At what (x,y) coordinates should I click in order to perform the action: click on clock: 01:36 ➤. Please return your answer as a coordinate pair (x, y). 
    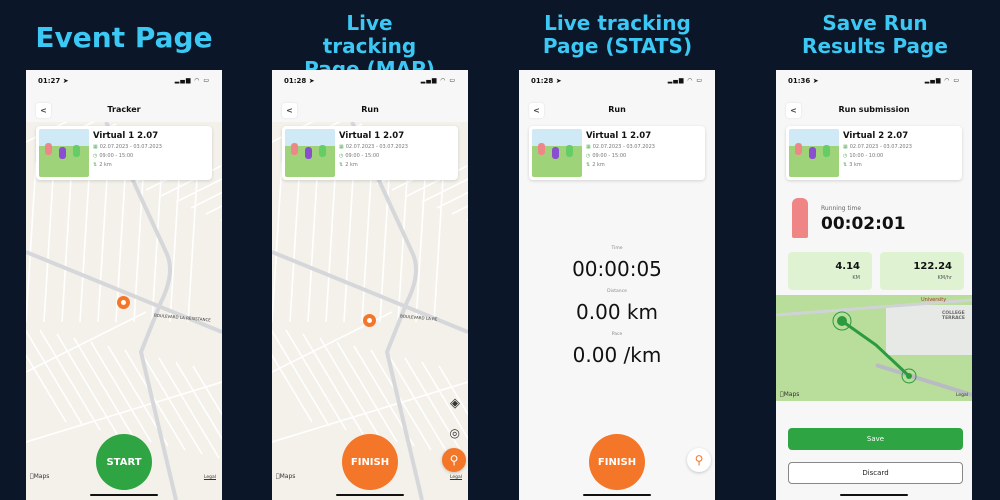
    Looking at the image, I should click on (803, 81).